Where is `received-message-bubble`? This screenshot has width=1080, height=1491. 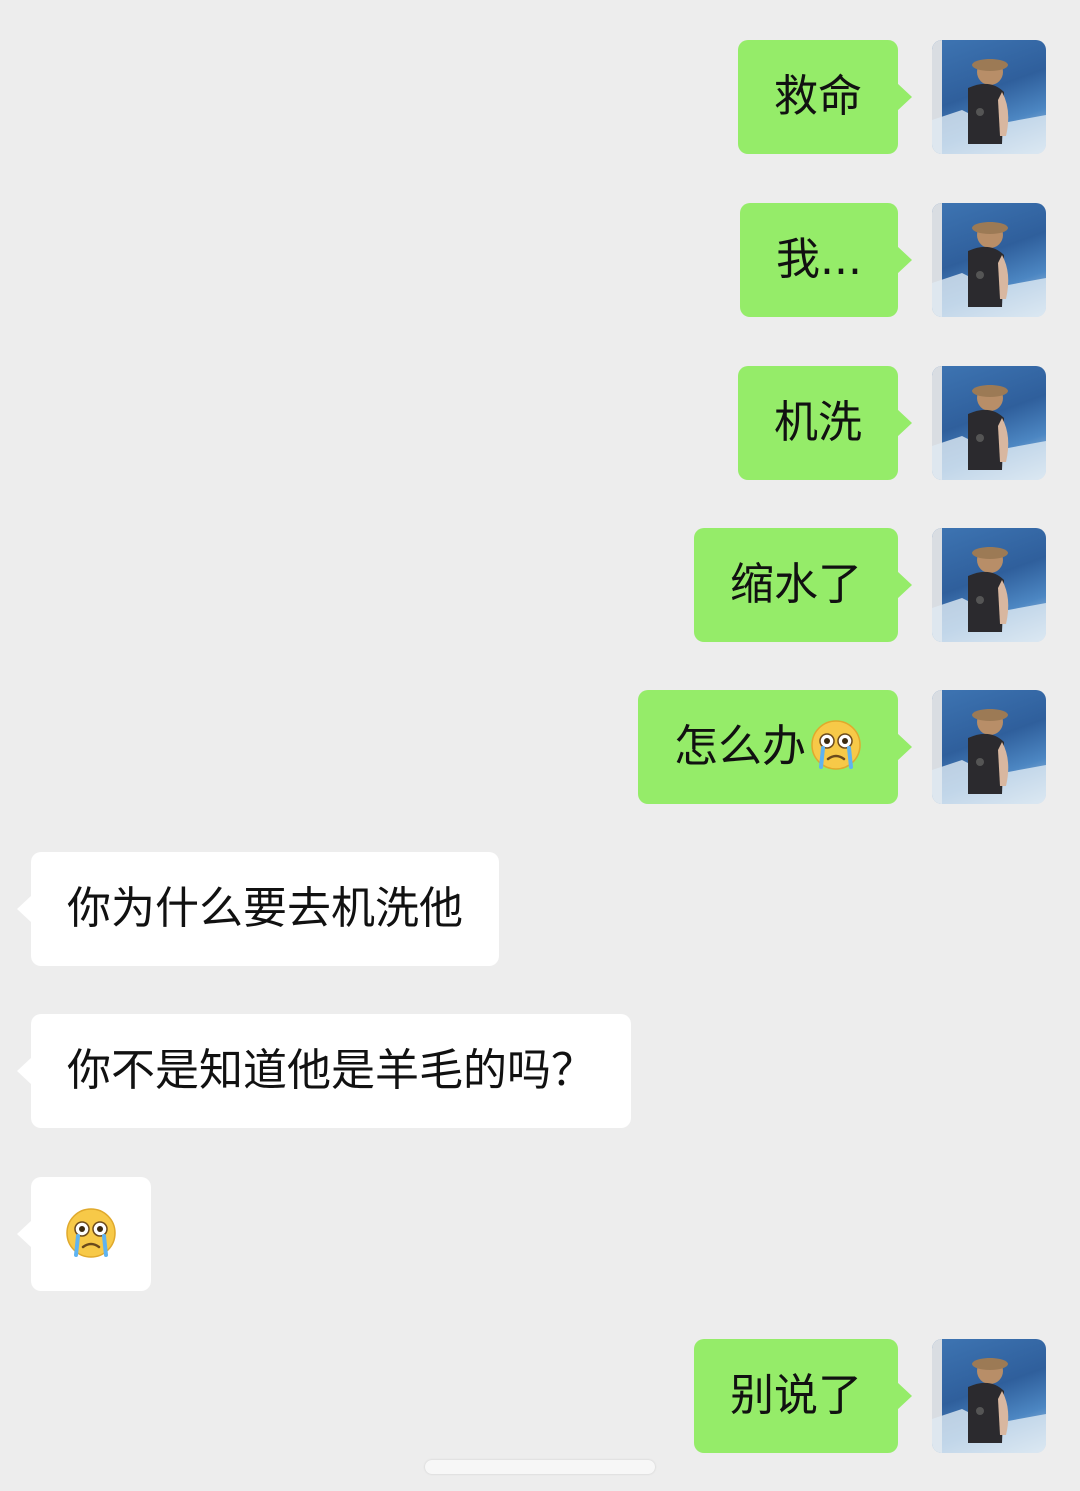
received-message-bubble is located at coordinates (84, 1234).